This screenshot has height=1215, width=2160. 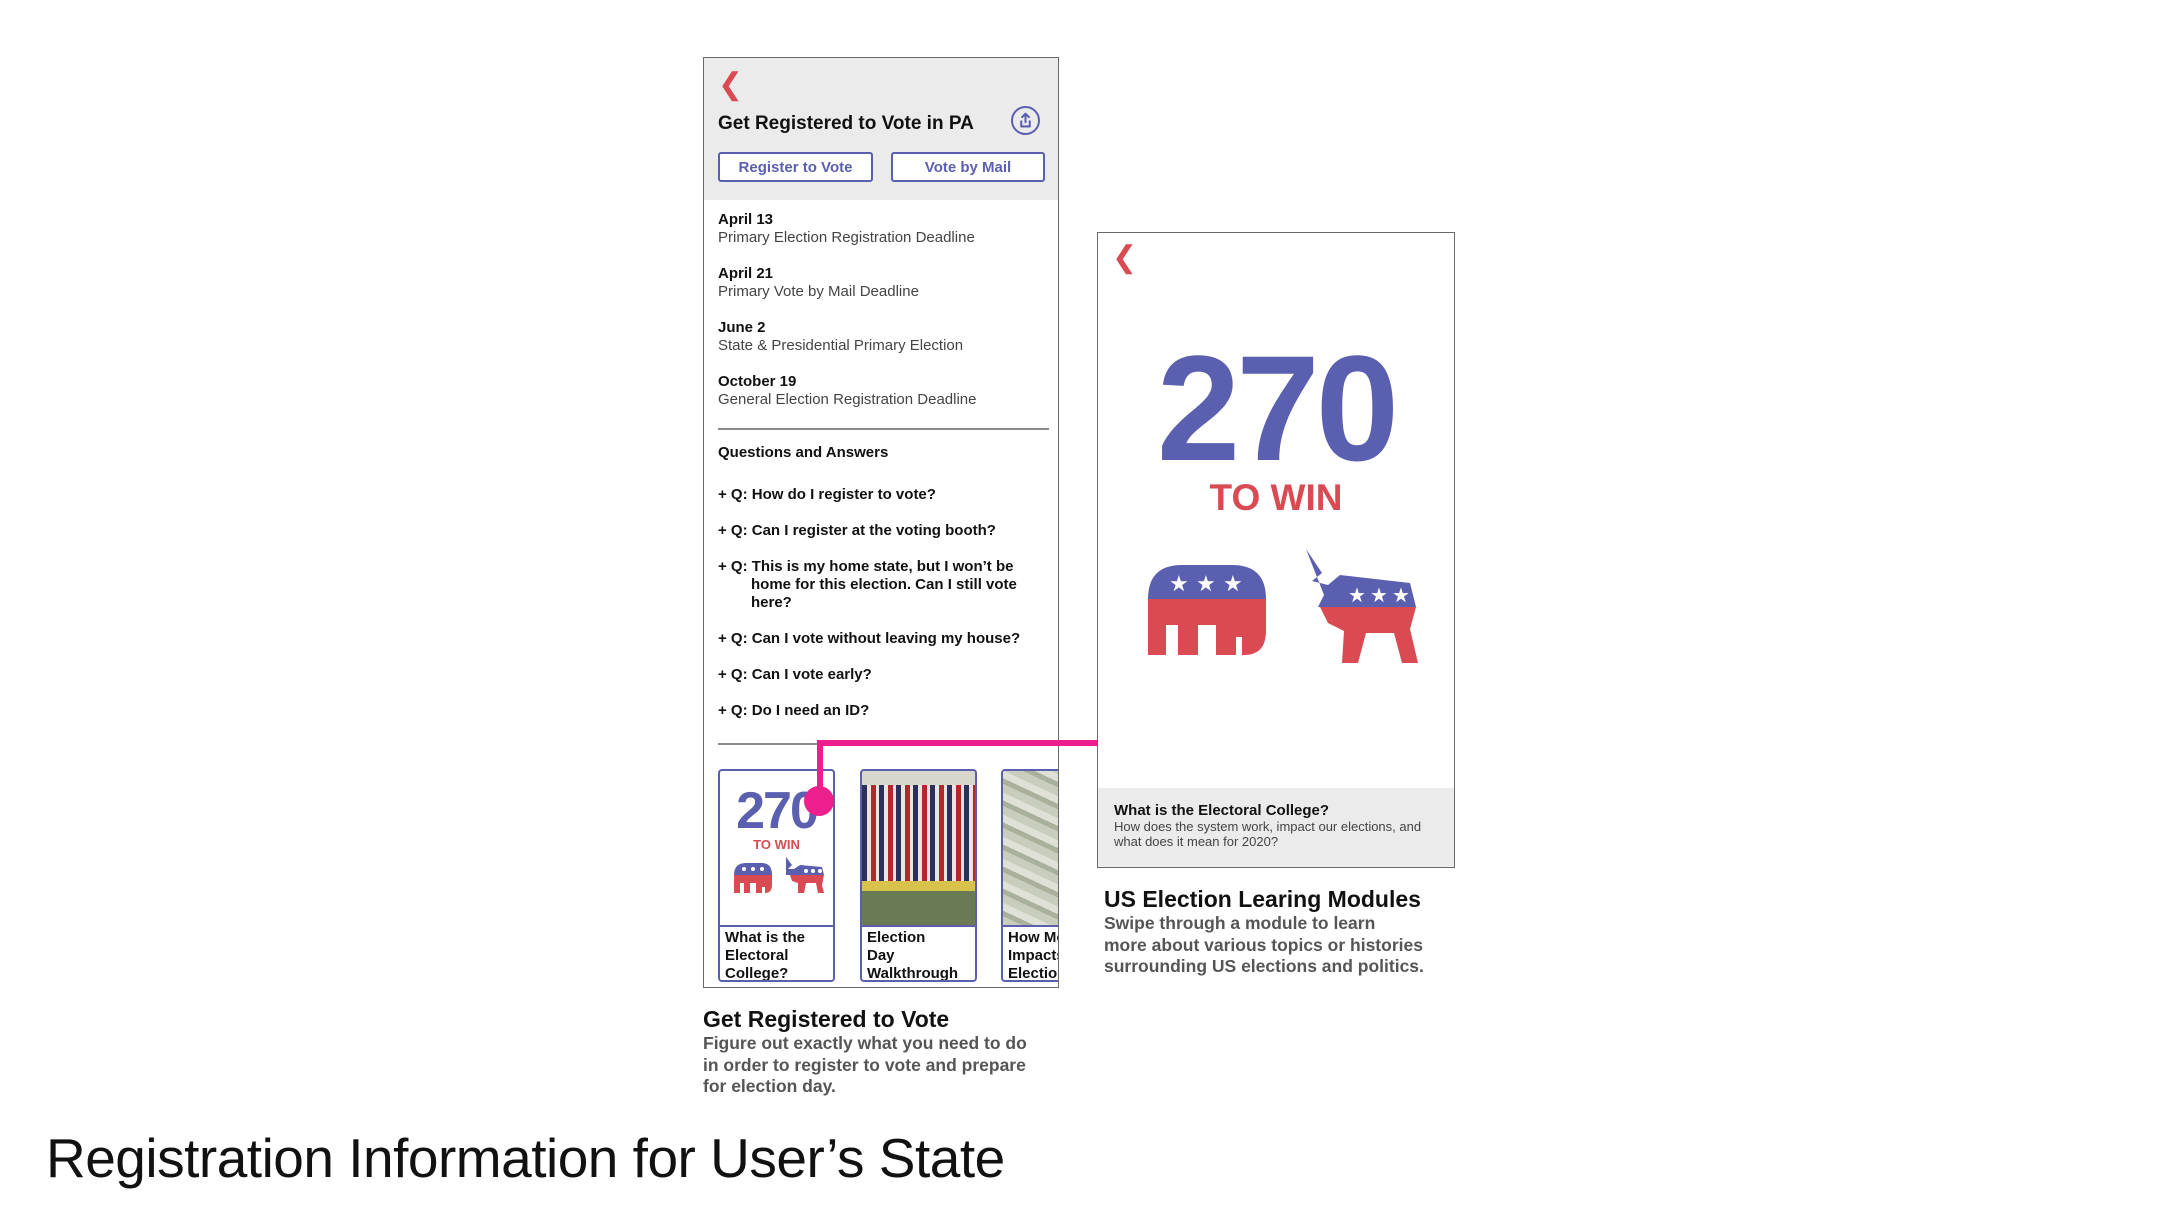 What do you see at coordinates (746, 273) in the screenshot?
I see `date-value: April 21` at bounding box center [746, 273].